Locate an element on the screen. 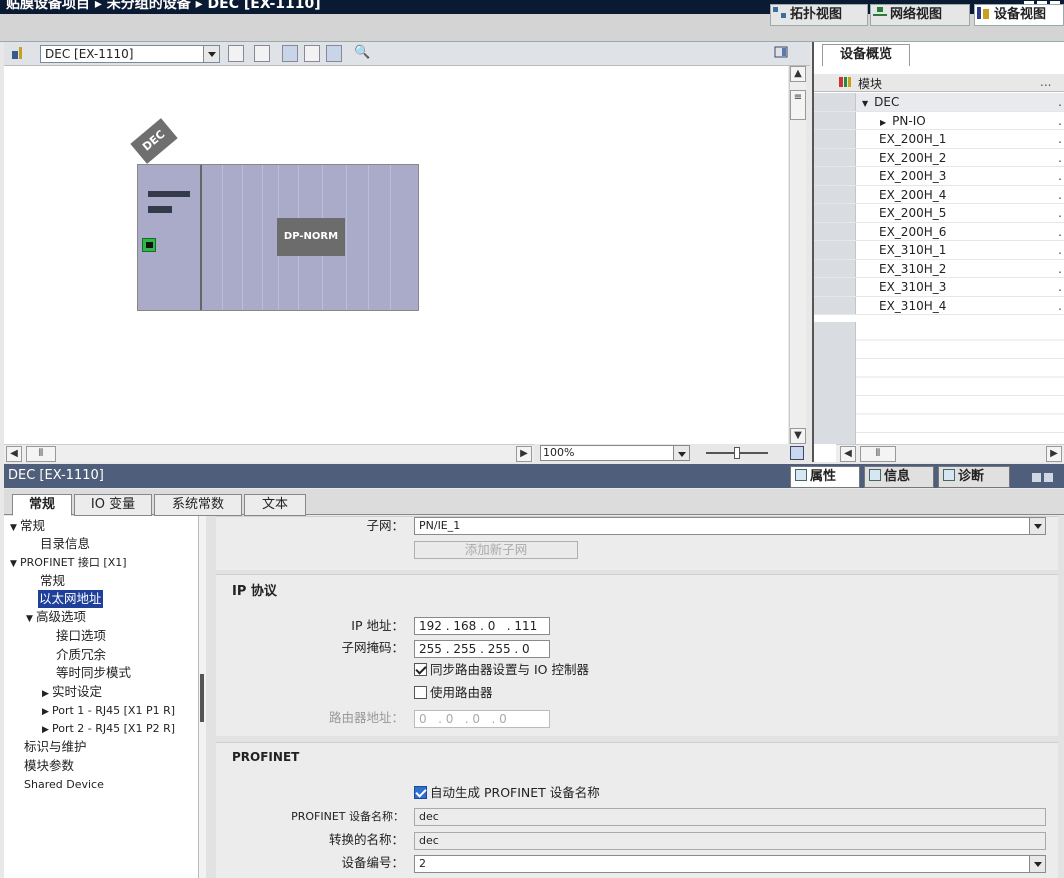 The width and height of the screenshot is (1064, 878). overview-row: ▶ PN-IO. is located at coordinates (939, 120).